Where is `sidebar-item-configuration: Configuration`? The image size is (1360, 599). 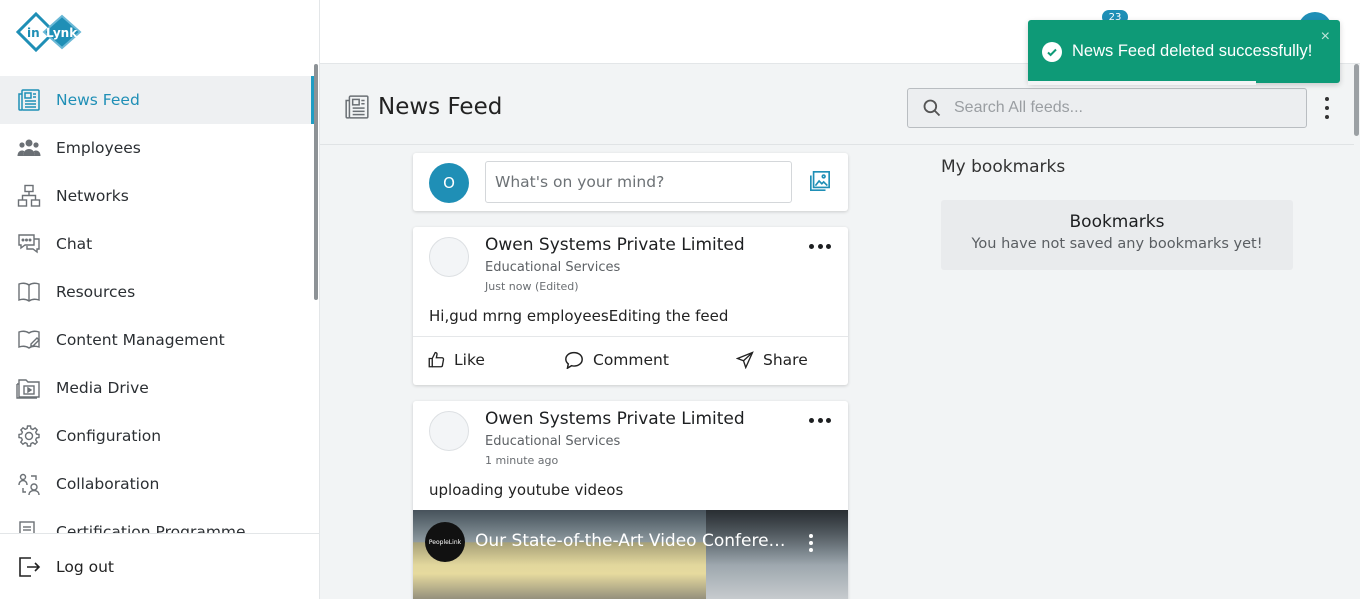 sidebar-item-configuration: Configuration is located at coordinates (160, 436).